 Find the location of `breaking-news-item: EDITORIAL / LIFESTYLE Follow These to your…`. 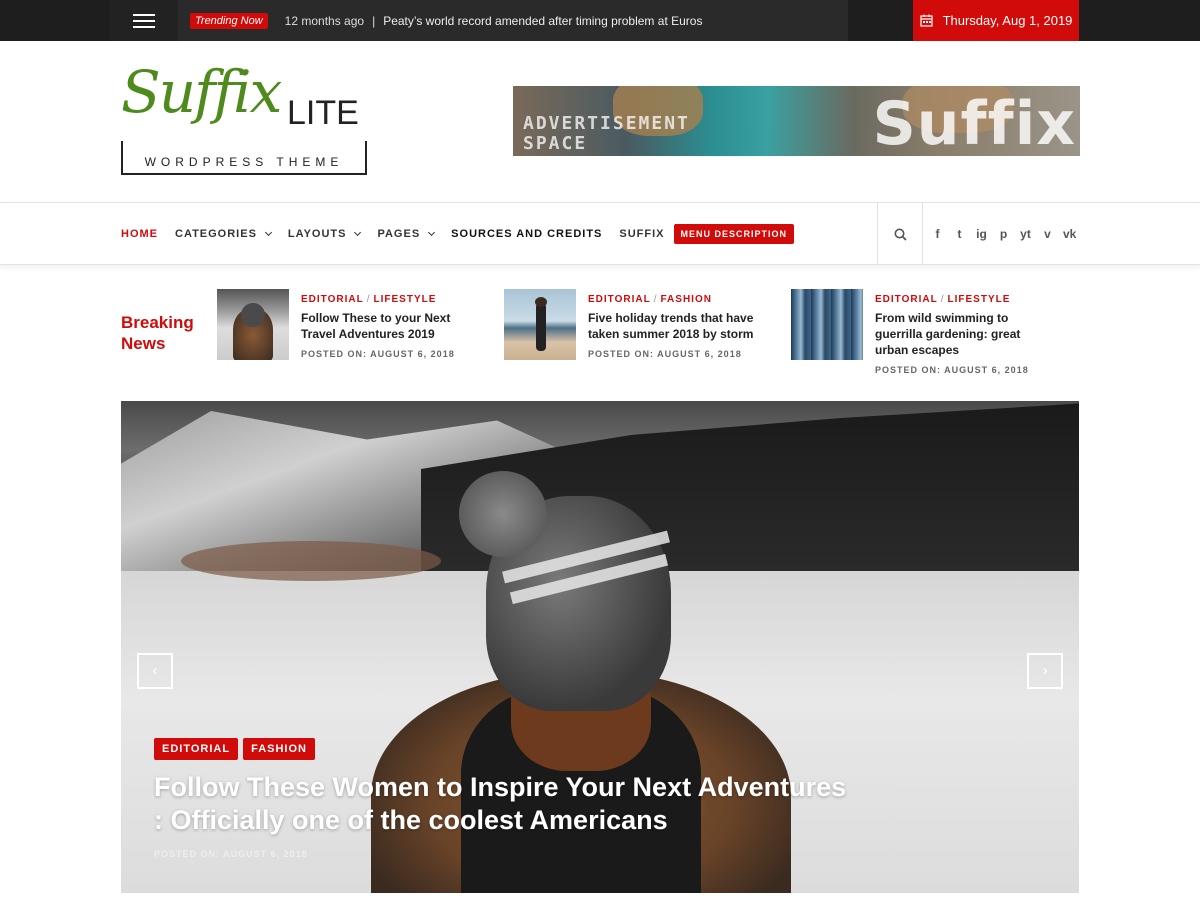

breaking-news-item: EDITORIAL / LIFESTYLE Follow These to your… is located at coordinates (347, 336).